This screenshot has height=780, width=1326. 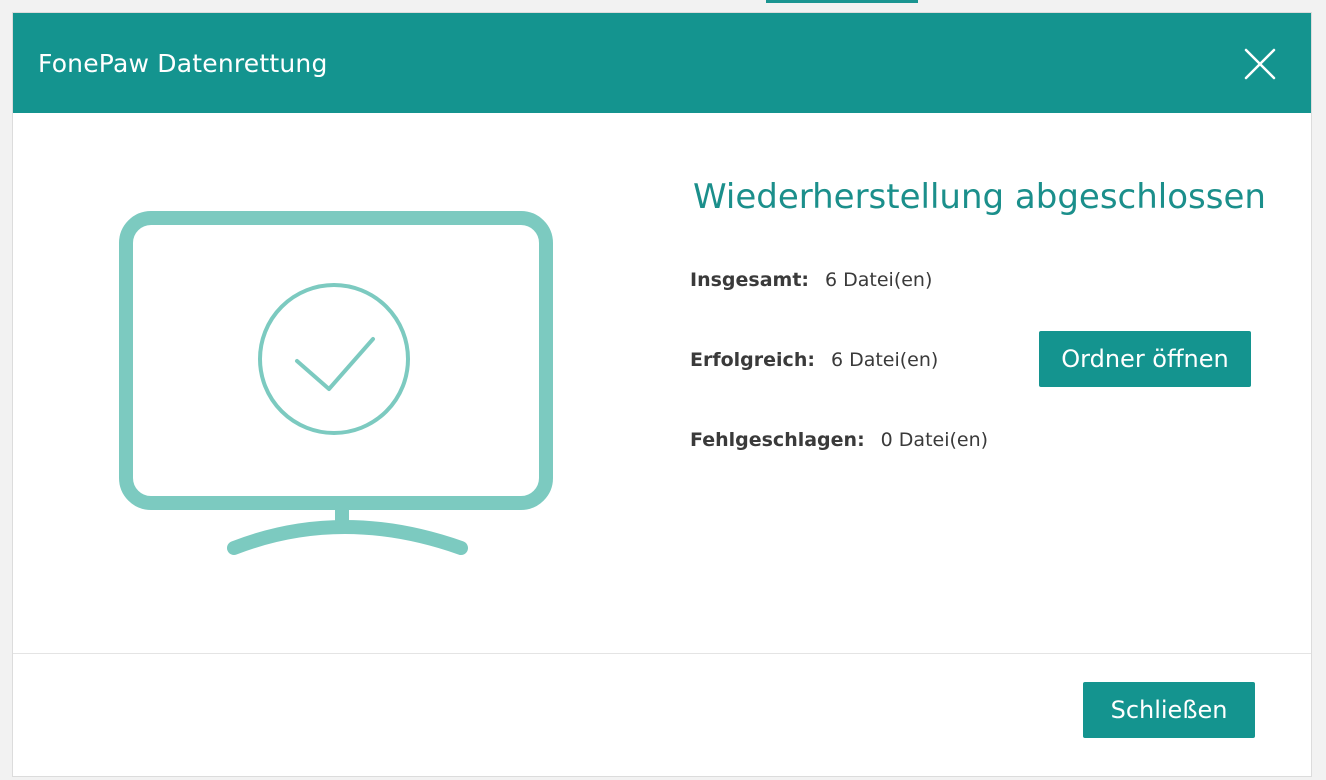 What do you see at coordinates (879, 280) in the screenshot?
I see `stat-total-value: 6 Datei(en)` at bounding box center [879, 280].